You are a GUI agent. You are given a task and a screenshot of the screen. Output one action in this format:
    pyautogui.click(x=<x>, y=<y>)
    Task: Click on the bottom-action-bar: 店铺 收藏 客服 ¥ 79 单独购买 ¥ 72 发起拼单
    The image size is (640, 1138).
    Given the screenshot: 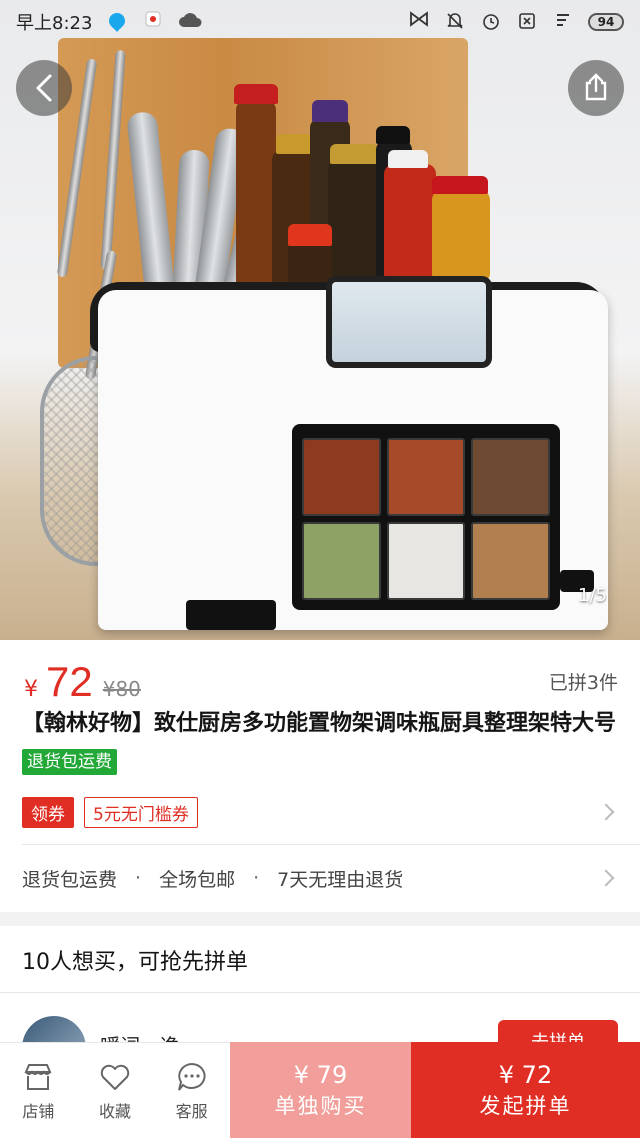 What is the action you would take?
    pyautogui.click(x=320, y=1090)
    